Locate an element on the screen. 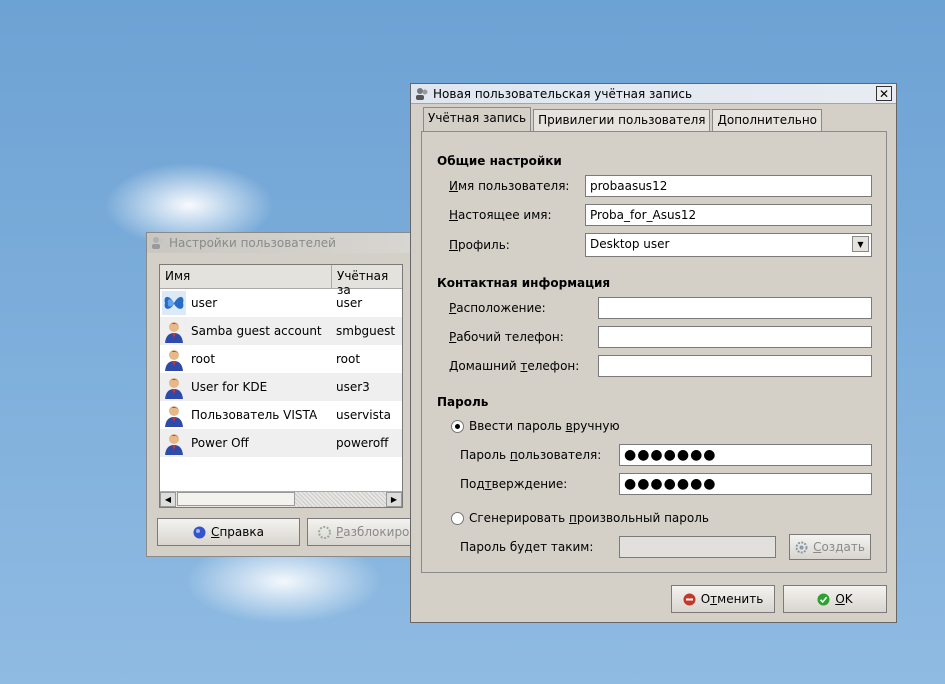  user-name: user is located at coordinates (204, 303).